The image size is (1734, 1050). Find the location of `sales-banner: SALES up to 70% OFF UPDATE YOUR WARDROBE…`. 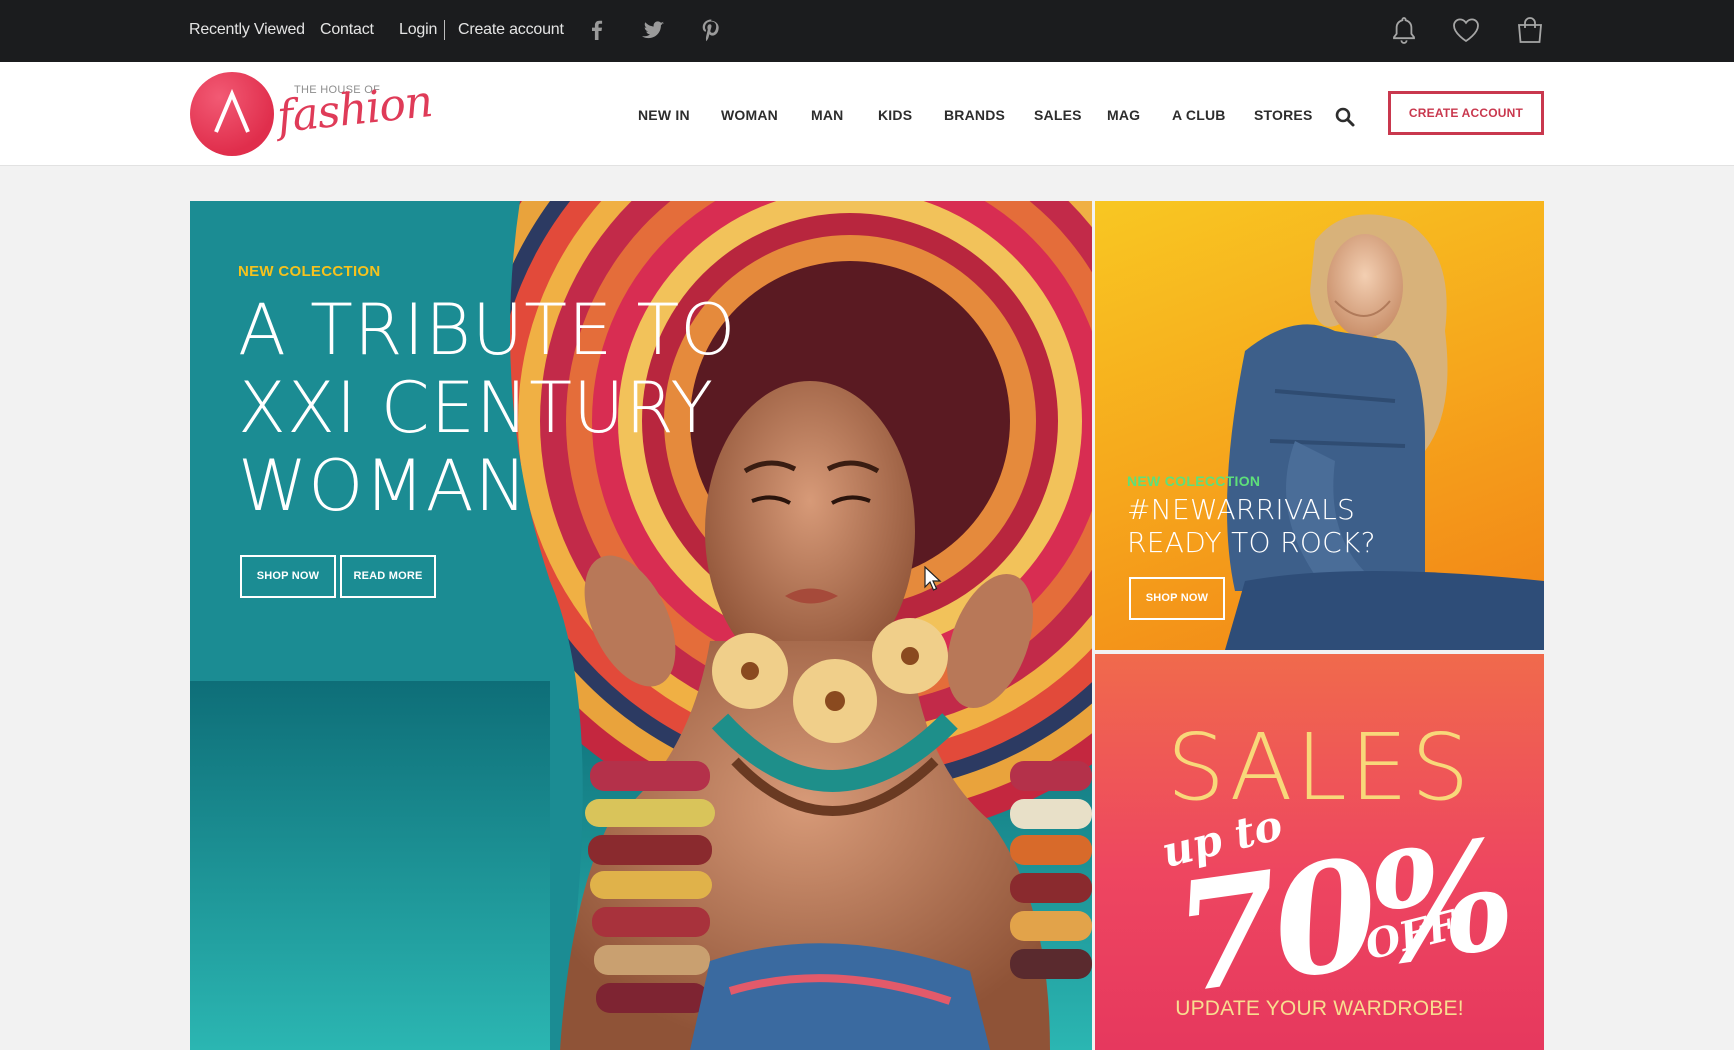

sales-banner: SALES up to 70% OFF UPDATE YOUR WARDROBE… is located at coordinates (1319, 852).